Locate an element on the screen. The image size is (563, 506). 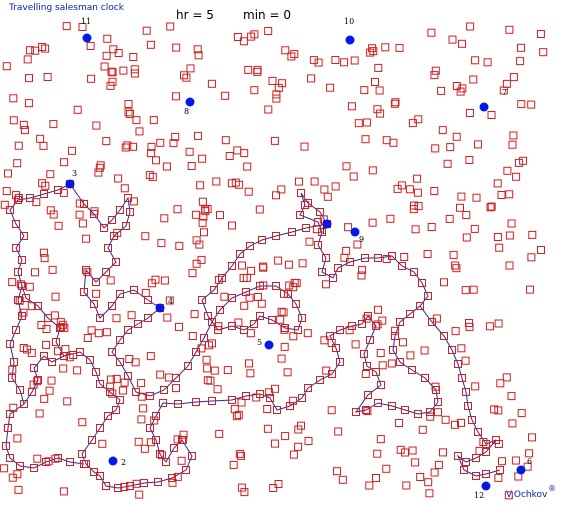
dial-label-7: 7 is located at coordinates (504, 92).